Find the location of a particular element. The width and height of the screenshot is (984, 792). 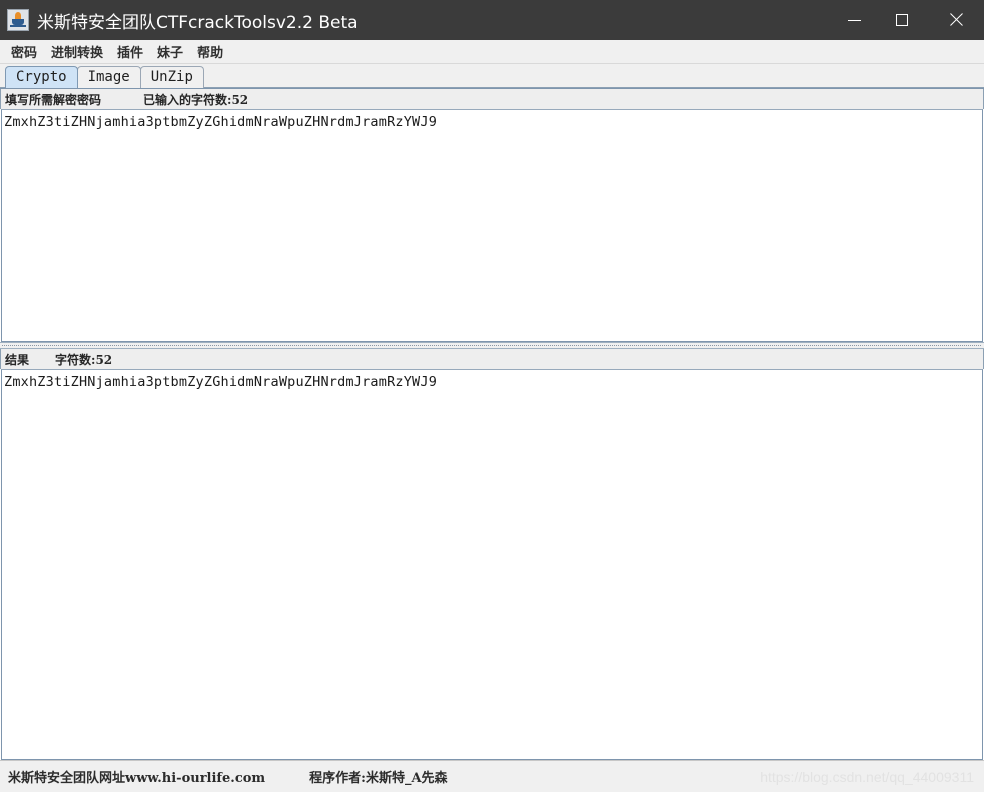

menu-item-girls: 妹子 is located at coordinates (170, 51).